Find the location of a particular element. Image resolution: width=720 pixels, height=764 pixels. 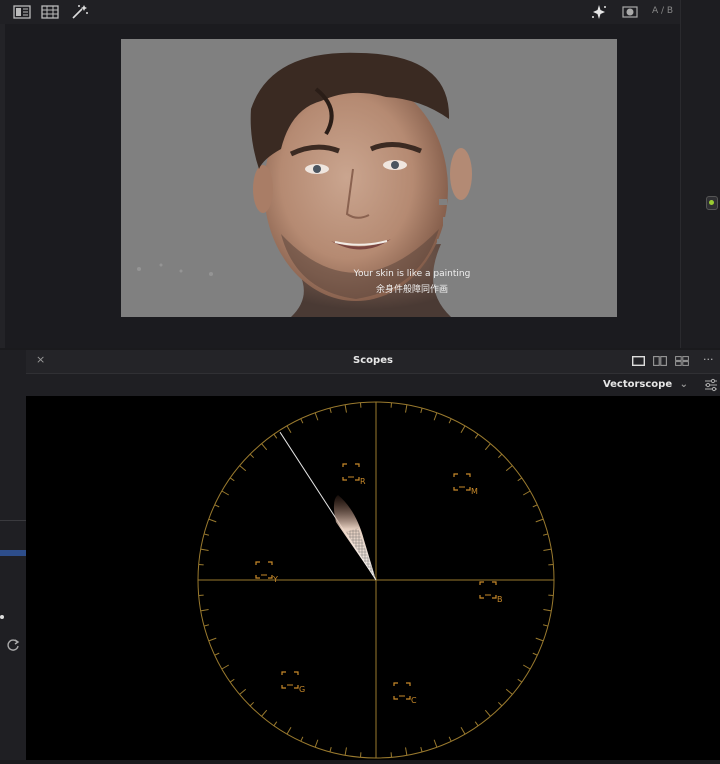

target-label: G is located at coordinates (302, 689).